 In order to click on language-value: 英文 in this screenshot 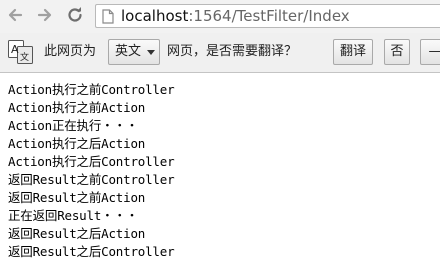, I will do `click(128, 51)`.